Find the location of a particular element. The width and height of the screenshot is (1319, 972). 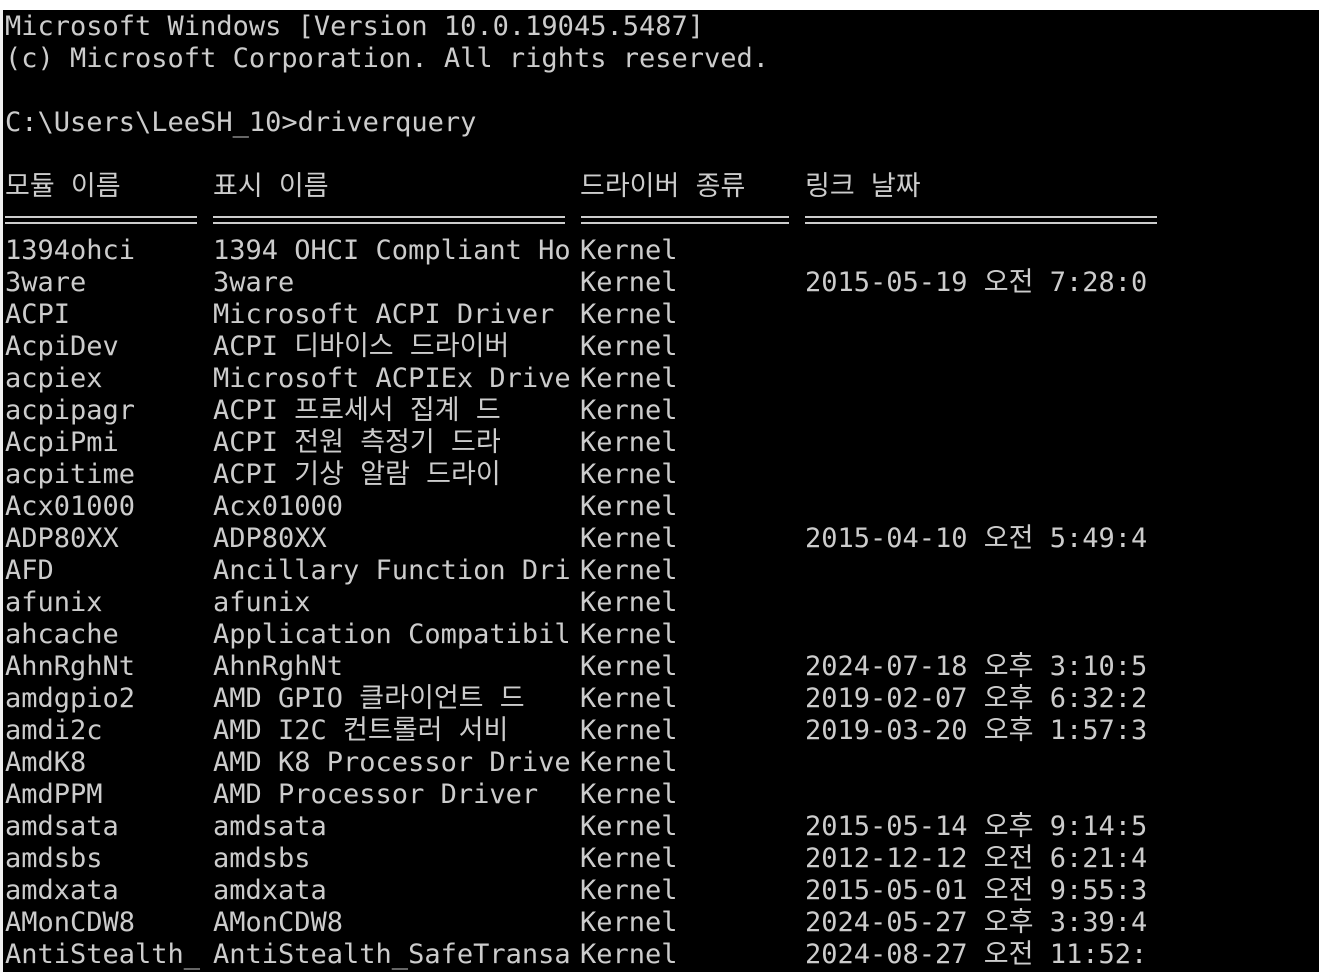

cell-display-name: ACPI 전원 측정기 드라 is located at coordinates (357, 442).